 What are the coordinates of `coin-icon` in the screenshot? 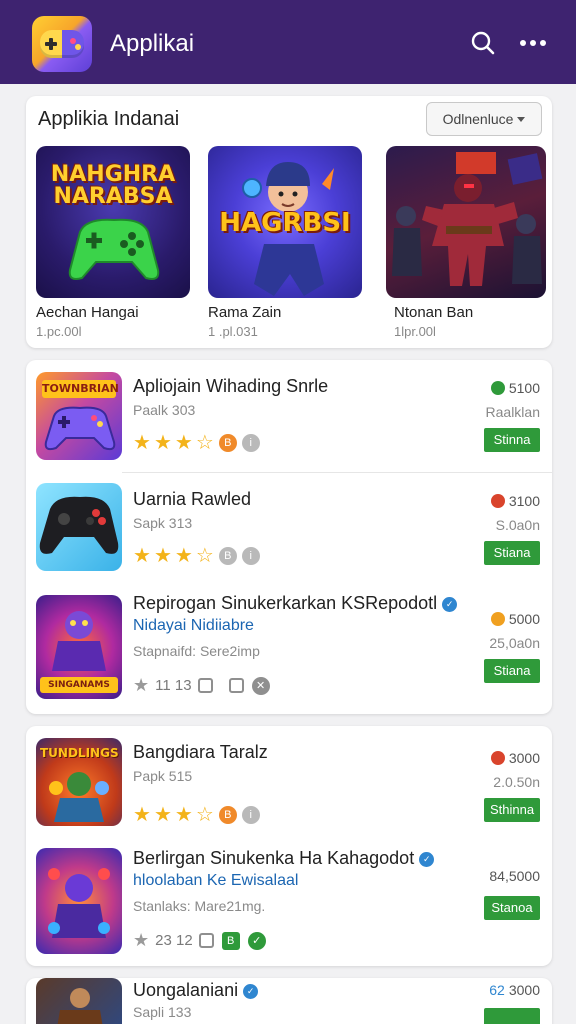 It's located at (497, 619).